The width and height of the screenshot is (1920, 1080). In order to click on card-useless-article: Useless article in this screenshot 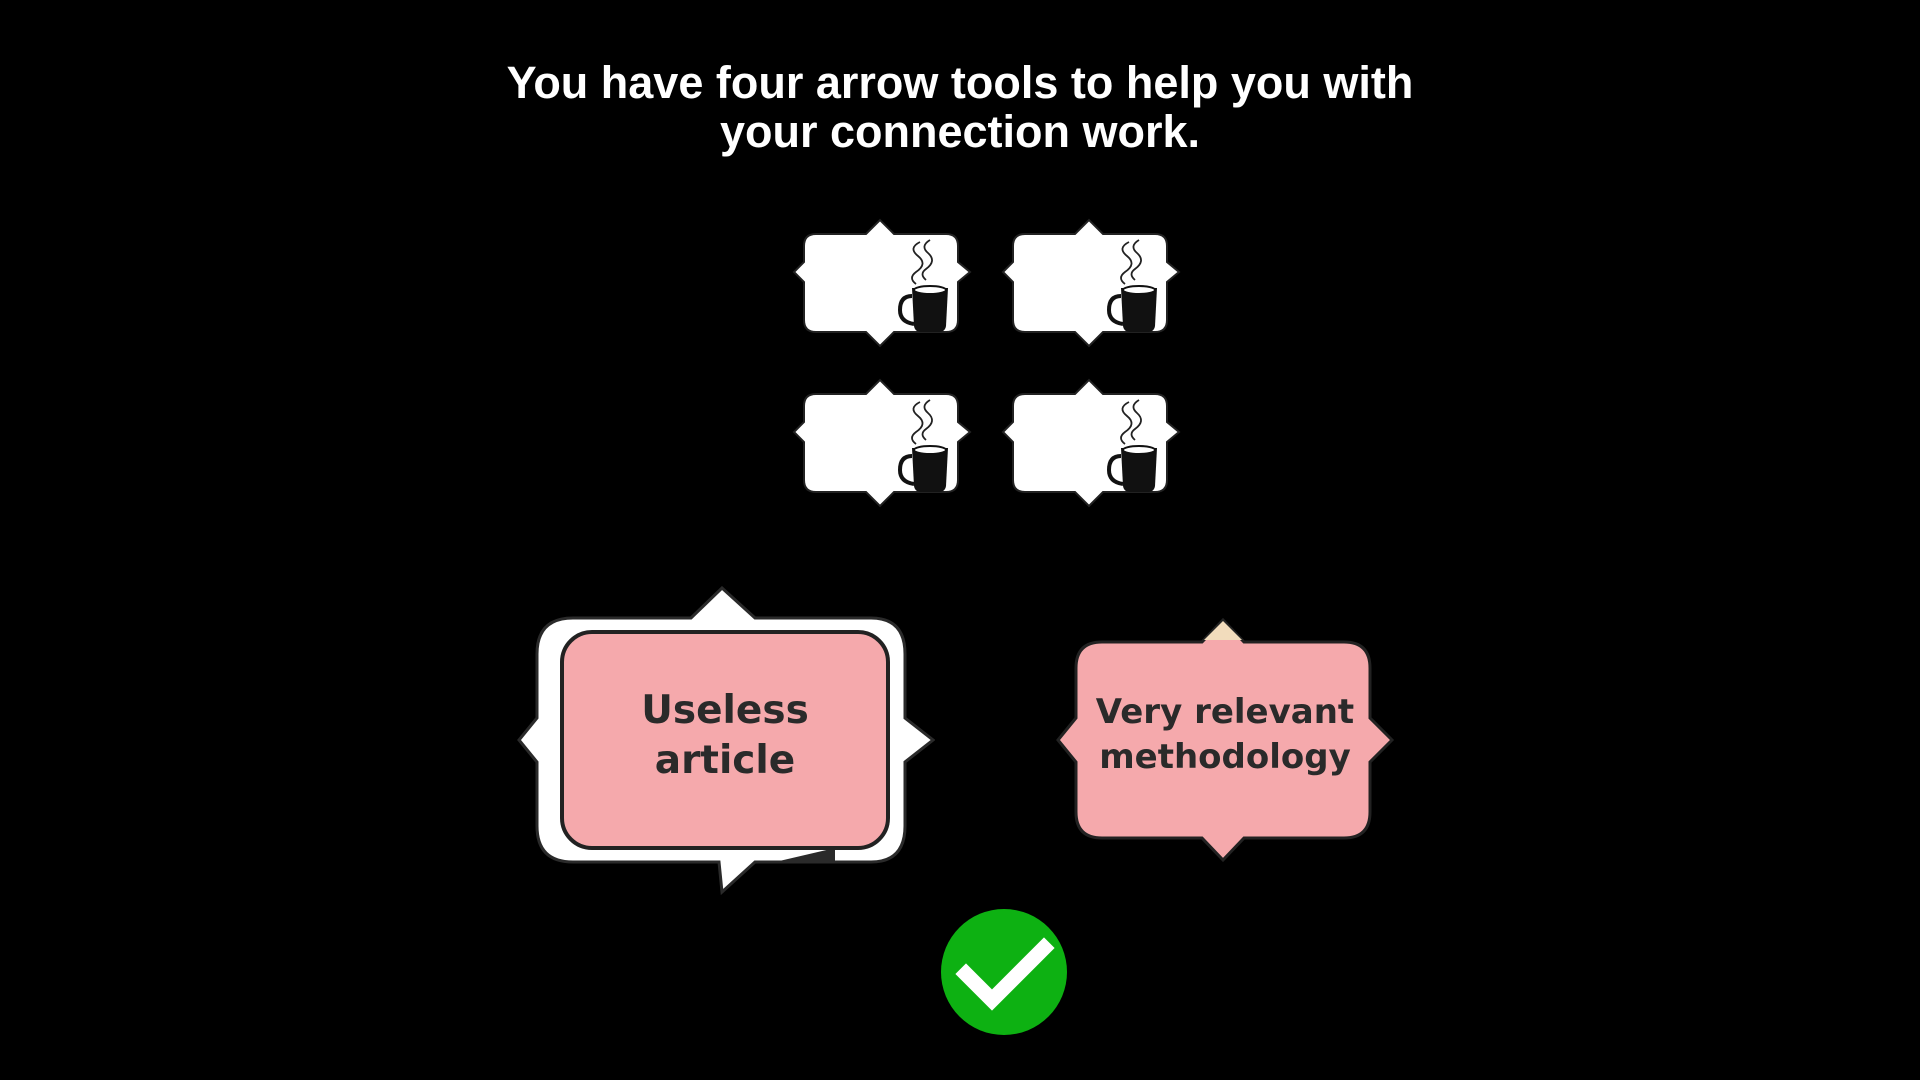, I will do `click(725, 741)`.